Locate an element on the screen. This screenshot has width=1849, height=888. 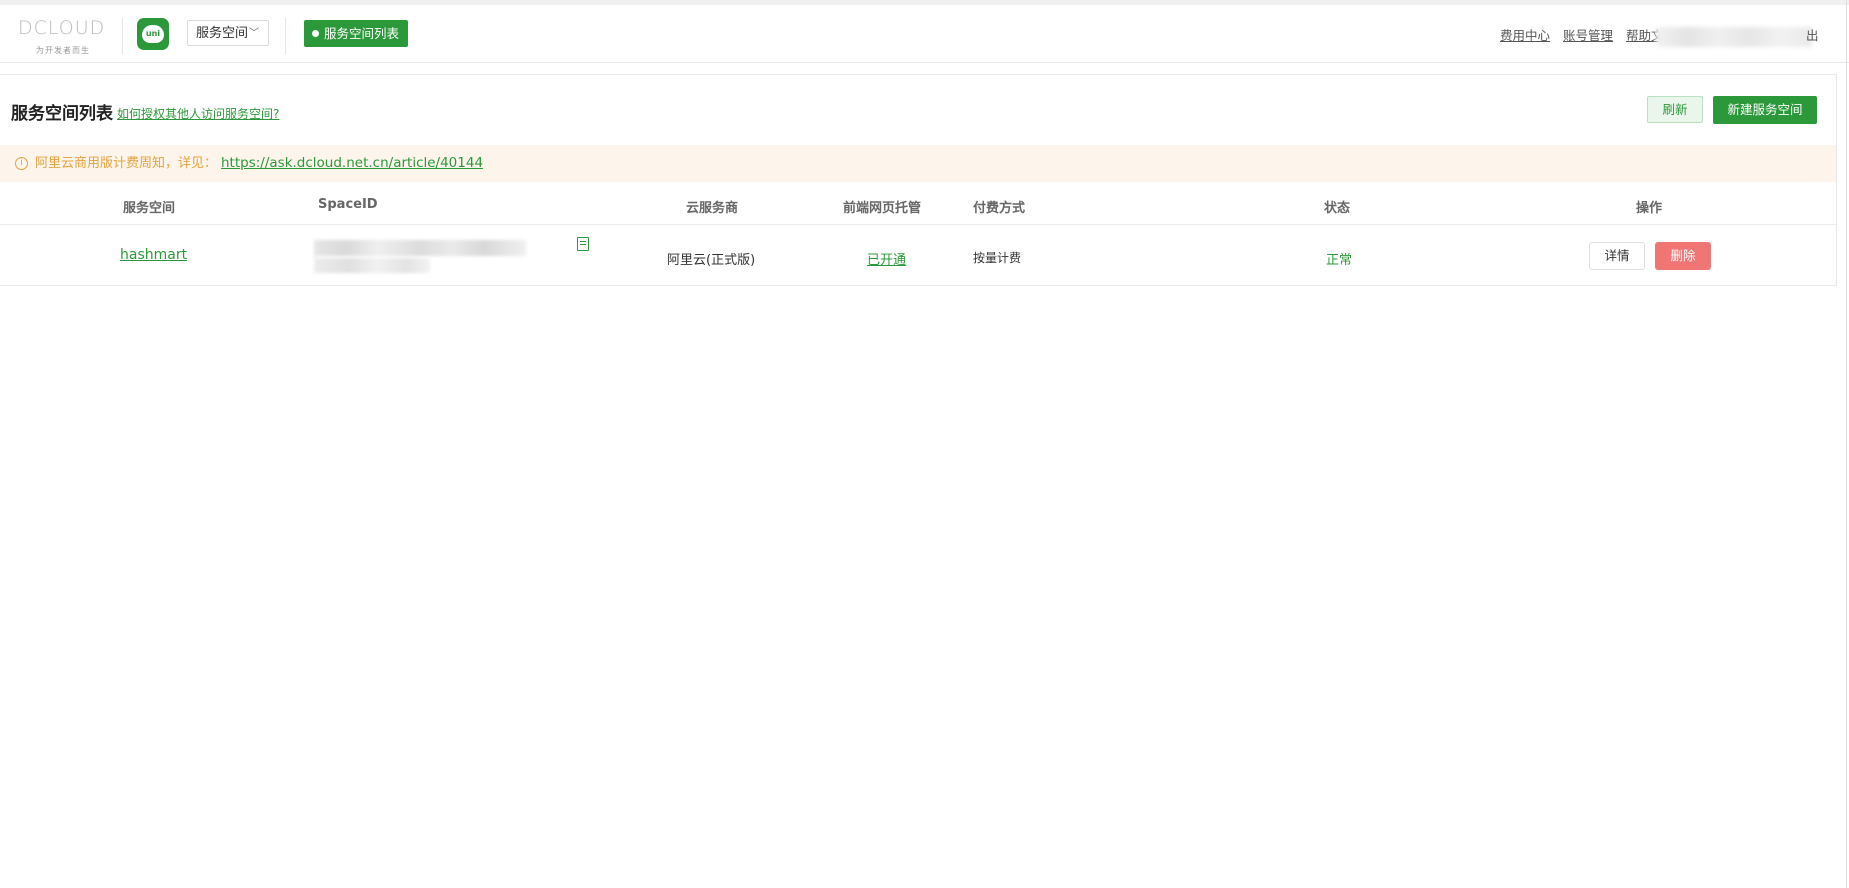
column-header-status: 状态 is located at coordinates (1337, 208).